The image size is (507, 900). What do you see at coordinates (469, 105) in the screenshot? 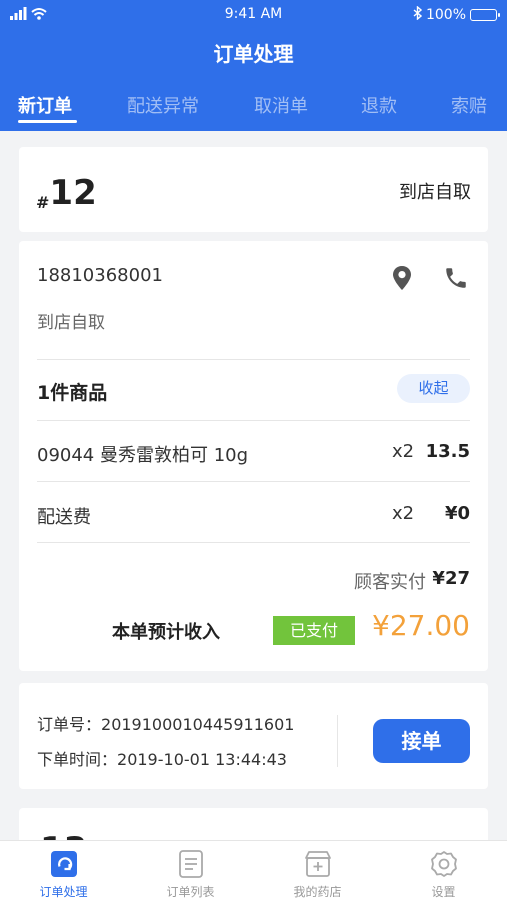
I see `tab-claims: 索赔` at bounding box center [469, 105].